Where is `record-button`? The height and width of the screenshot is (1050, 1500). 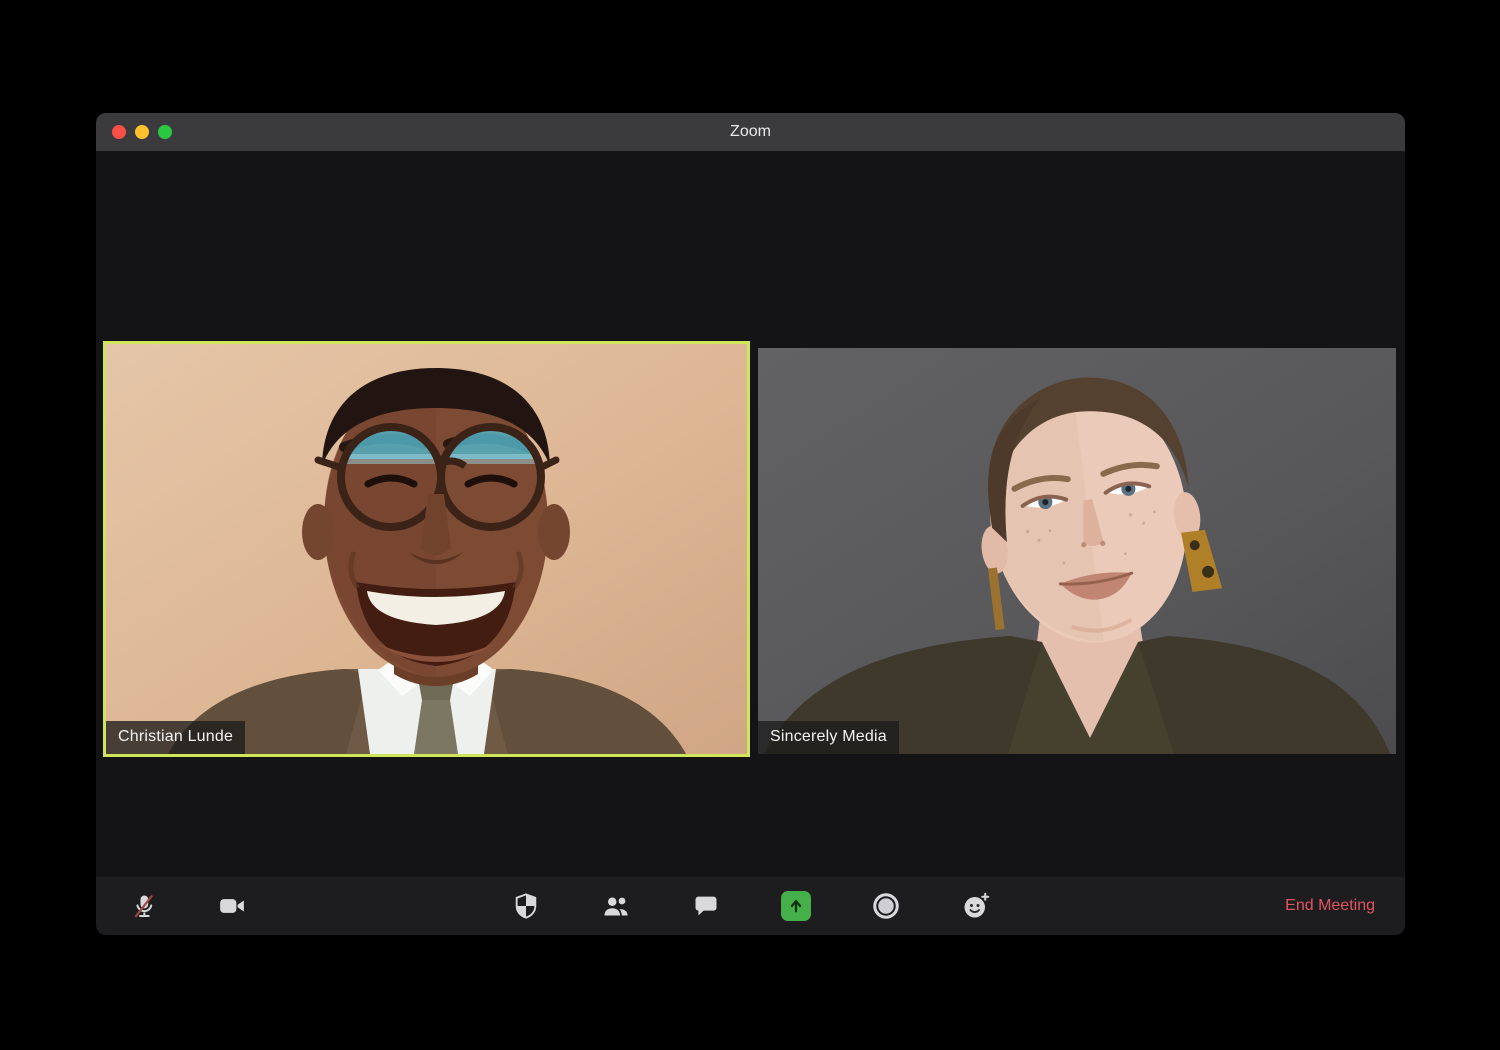
record-button is located at coordinates (886, 906).